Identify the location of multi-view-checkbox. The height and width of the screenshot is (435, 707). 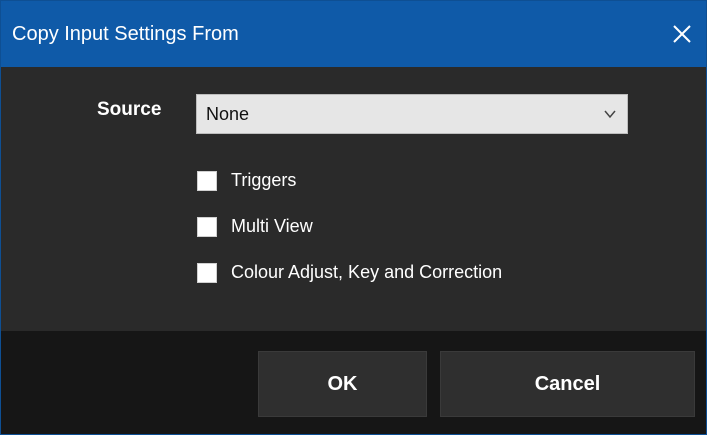
(207, 226).